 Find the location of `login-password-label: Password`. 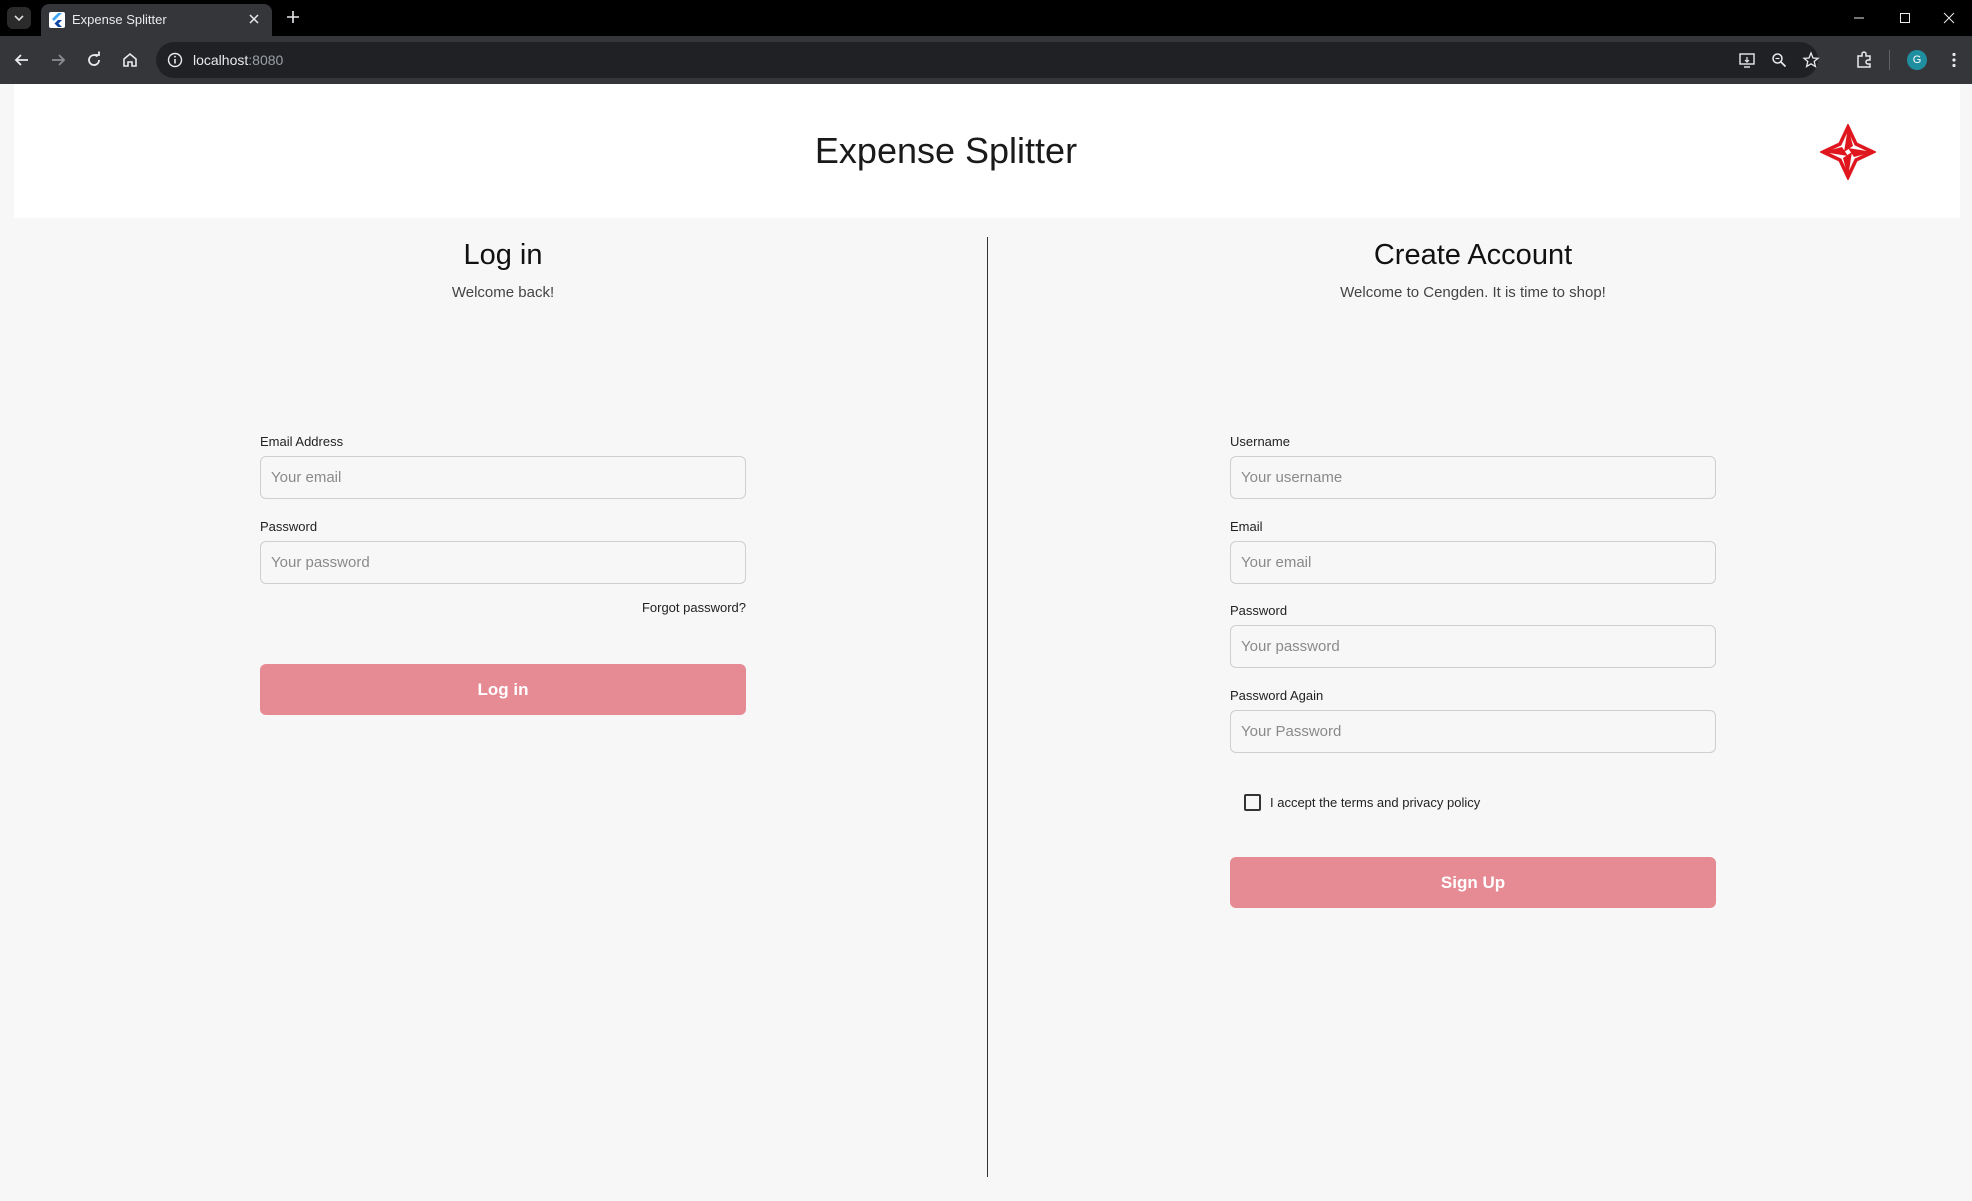

login-password-label: Password is located at coordinates (289, 526).